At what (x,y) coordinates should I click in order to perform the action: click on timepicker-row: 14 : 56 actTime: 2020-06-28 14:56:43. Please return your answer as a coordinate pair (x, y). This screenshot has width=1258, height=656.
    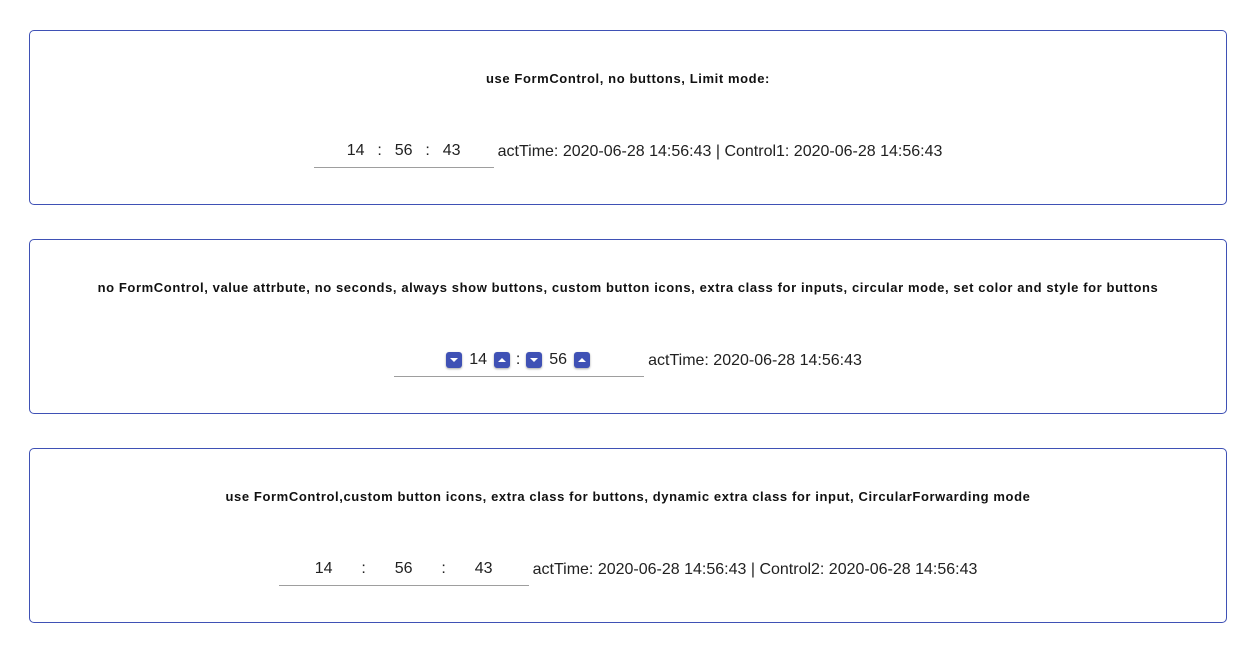
    Looking at the image, I should click on (628, 360).